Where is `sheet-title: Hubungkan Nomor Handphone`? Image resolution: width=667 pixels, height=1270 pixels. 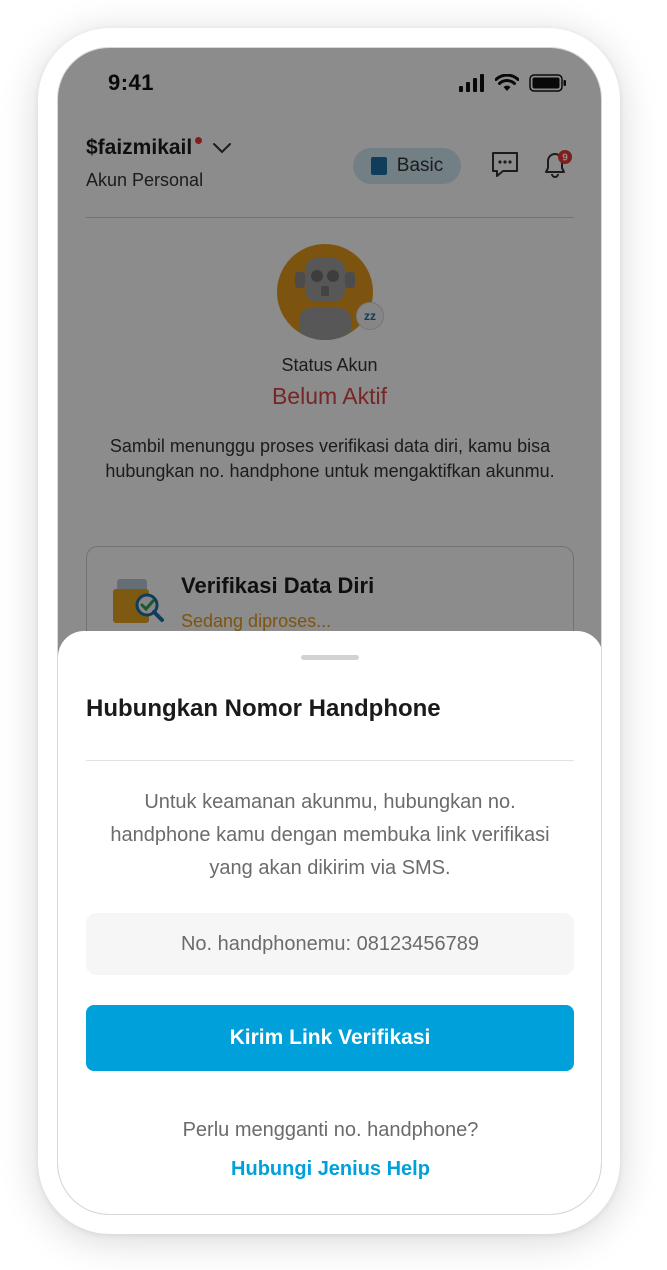 sheet-title: Hubungkan Nomor Handphone is located at coordinates (263, 708).